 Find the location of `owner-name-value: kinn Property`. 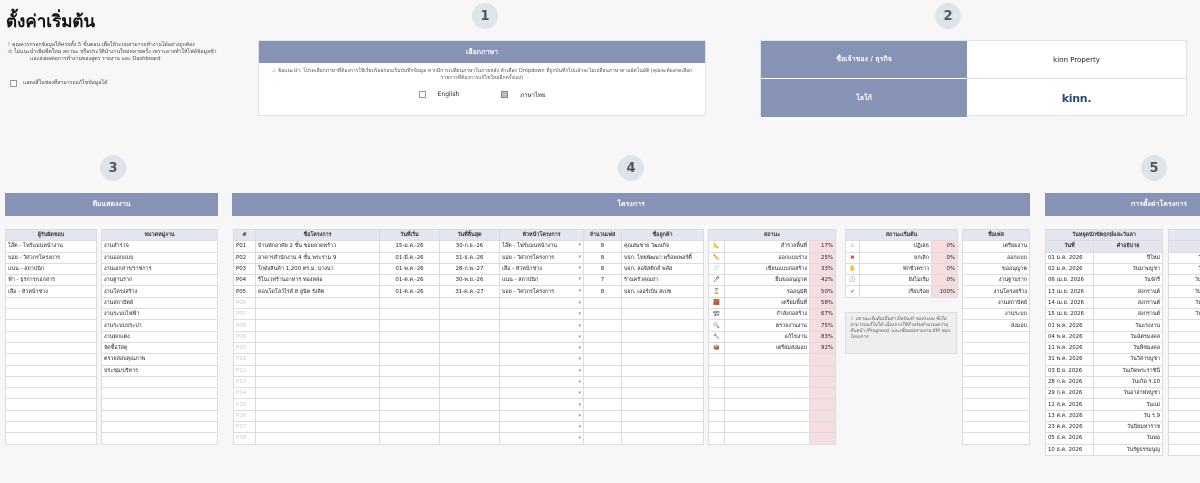

owner-name-value: kinn Property is located at coordinates (1076, 60).